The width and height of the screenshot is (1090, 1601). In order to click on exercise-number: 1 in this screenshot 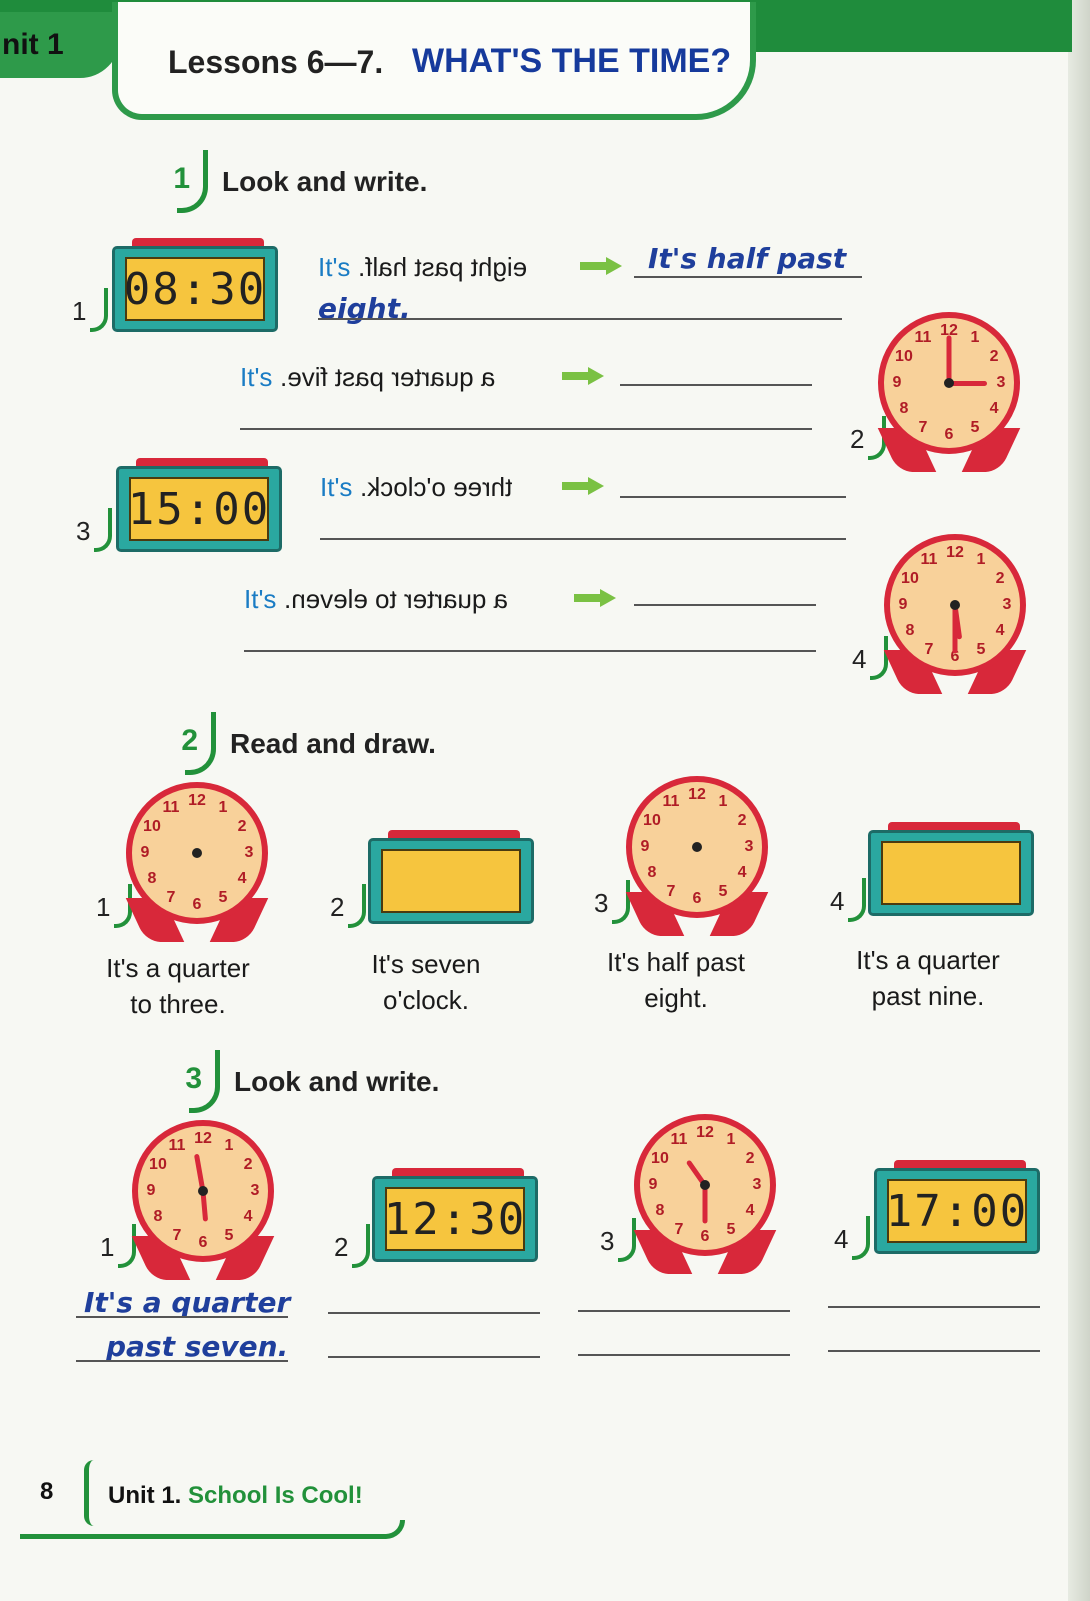, I will do `click(179, 181)`.